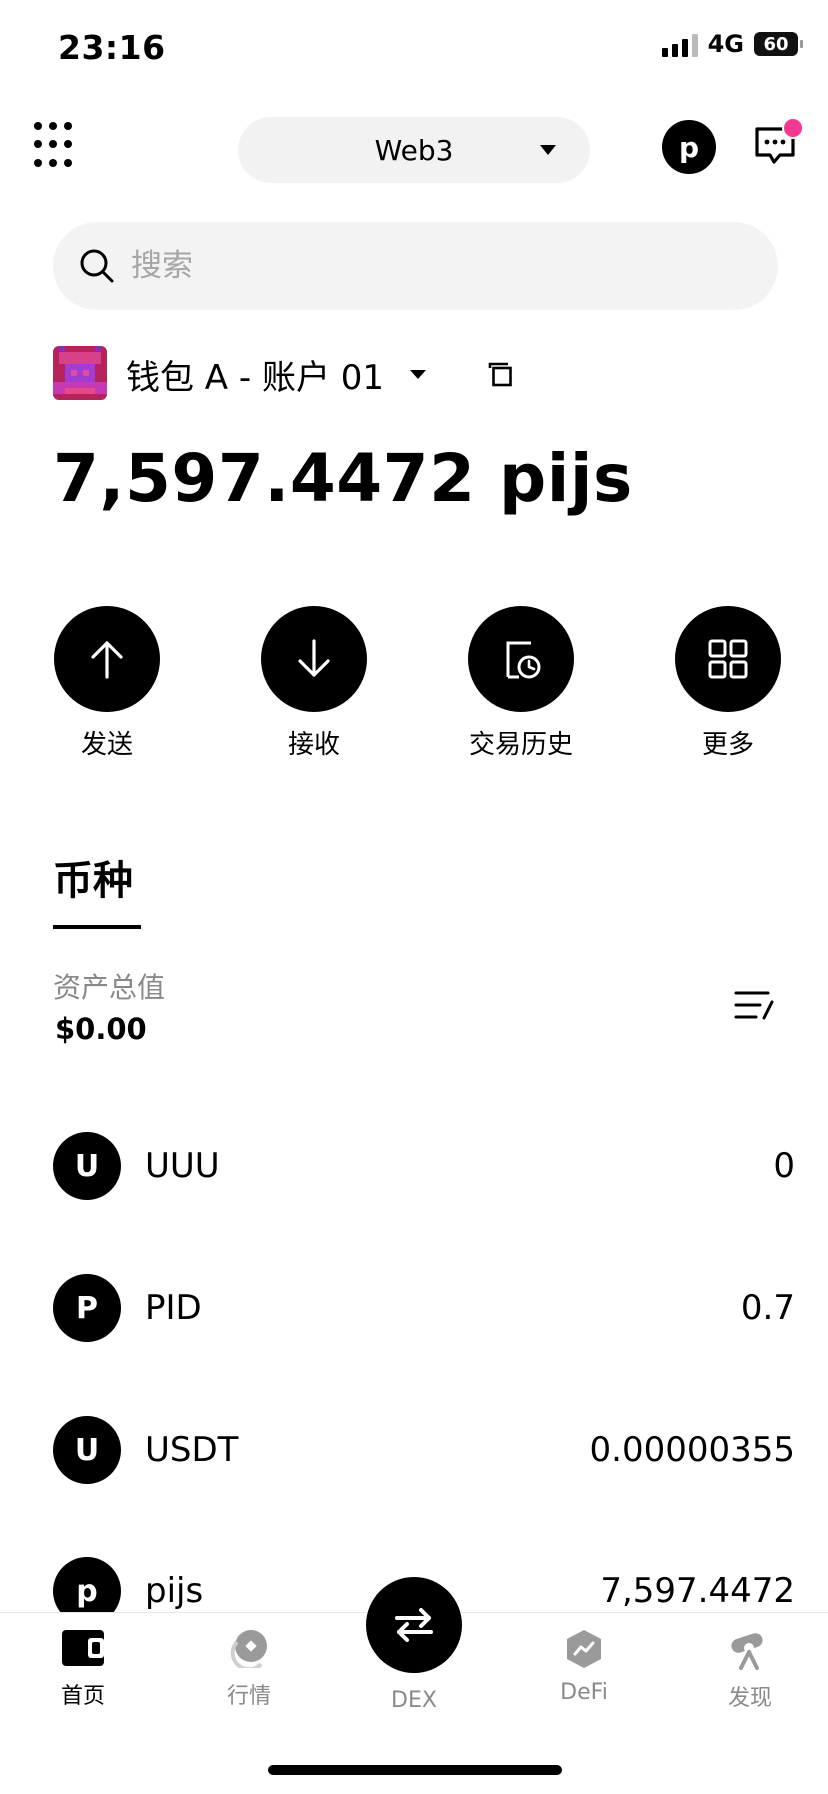 The image size is (828, 1794). What do you see at coordinates (343, 478) in the screenshot?
I see `wallet-balance: 7,597.4472 pijs` at bounding box center [343, 478].